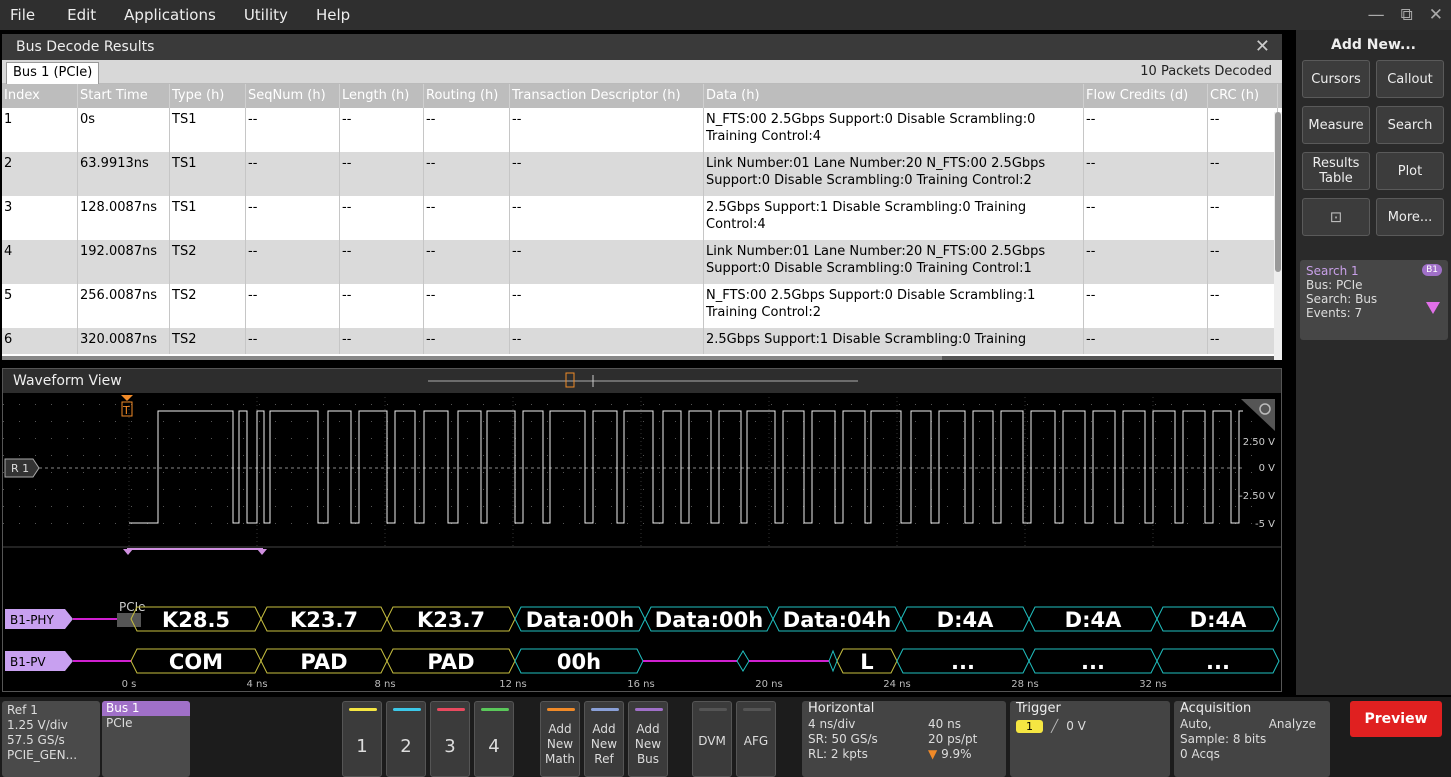 The height and width of the screenshot is (777, 1451). Describe the element at coordinates (362, 739) in the screenshot. I see `channel-1-button: 1` at that location.